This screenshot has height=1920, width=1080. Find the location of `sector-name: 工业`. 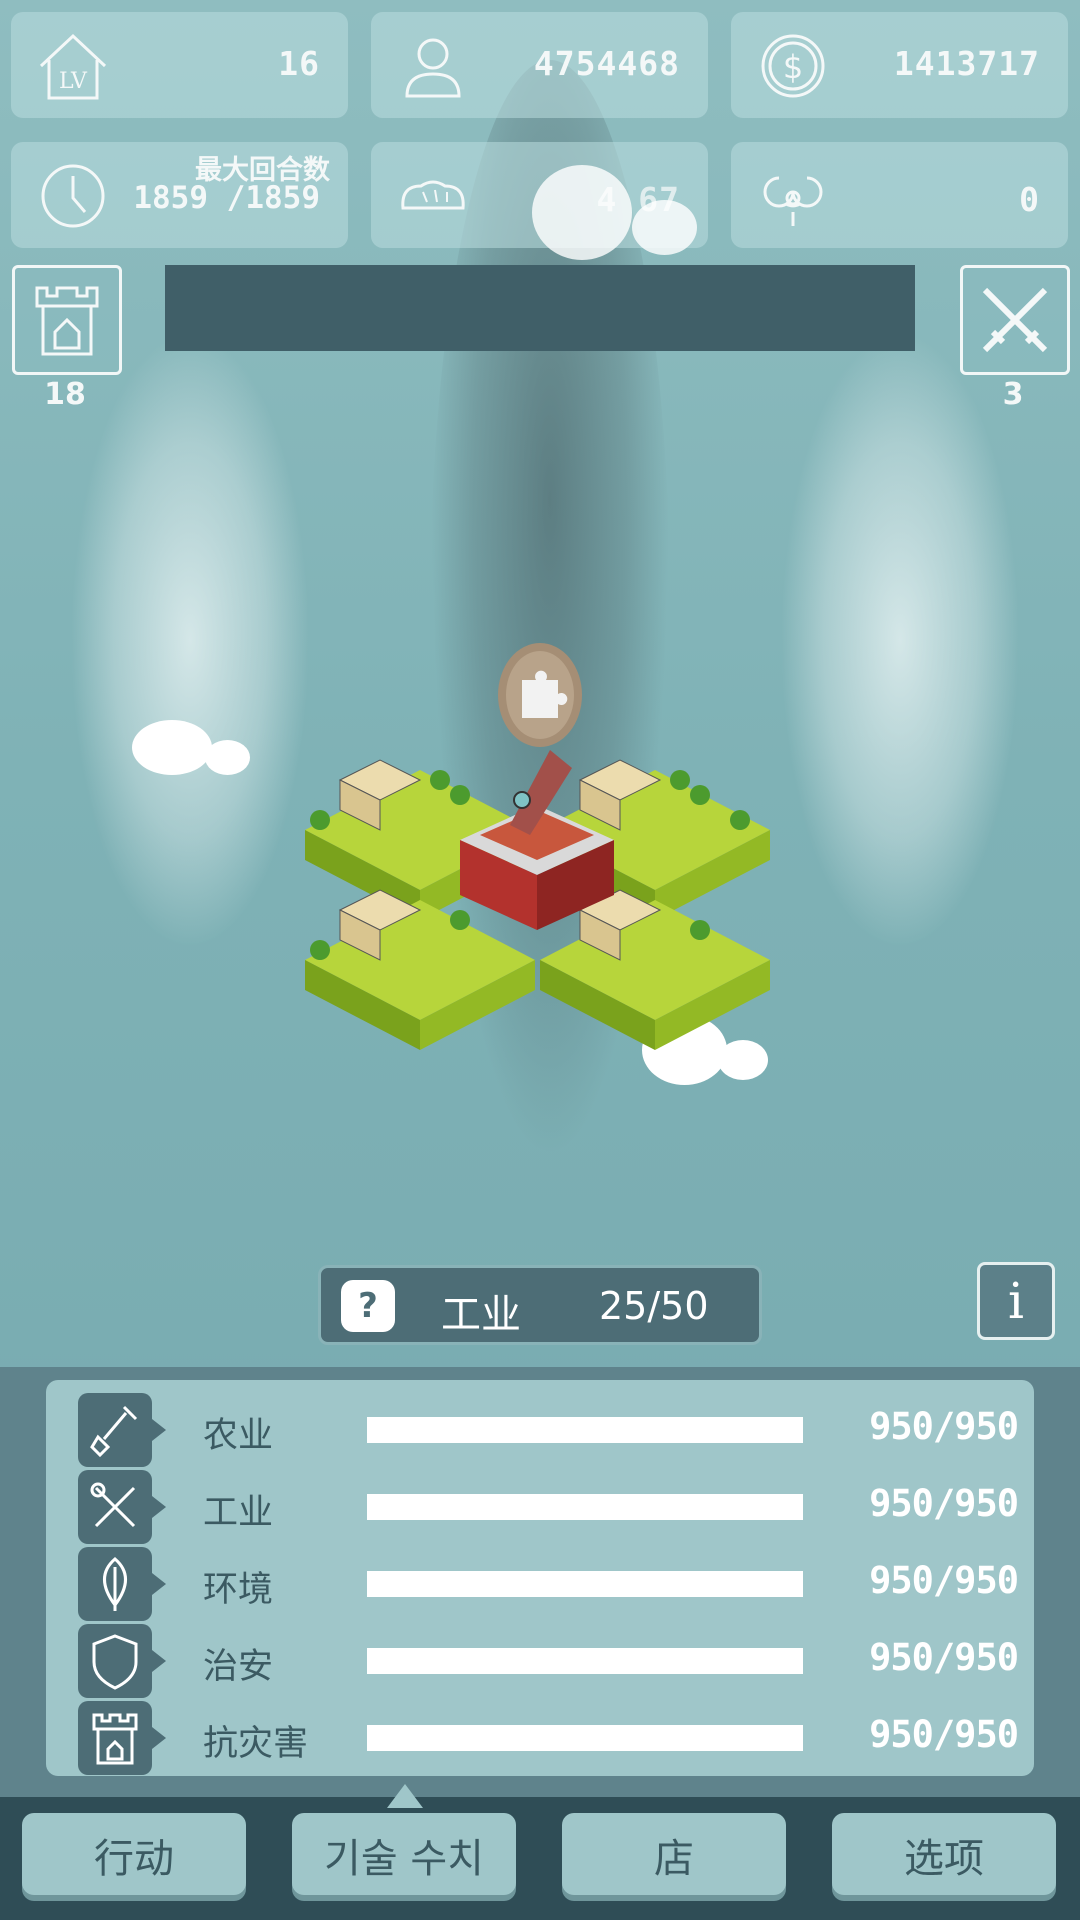

sector-name: 工业 is located at coordinates (481, 1315).